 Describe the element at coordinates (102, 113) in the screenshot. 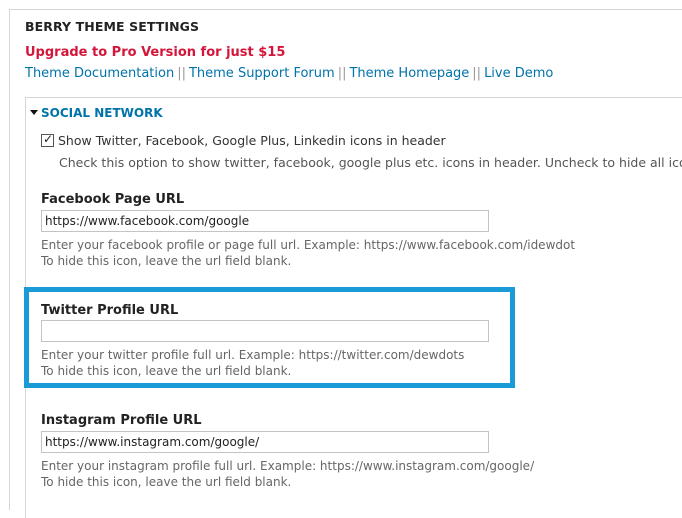

I see `section-title: SOCIAL NETWORK` at that location.